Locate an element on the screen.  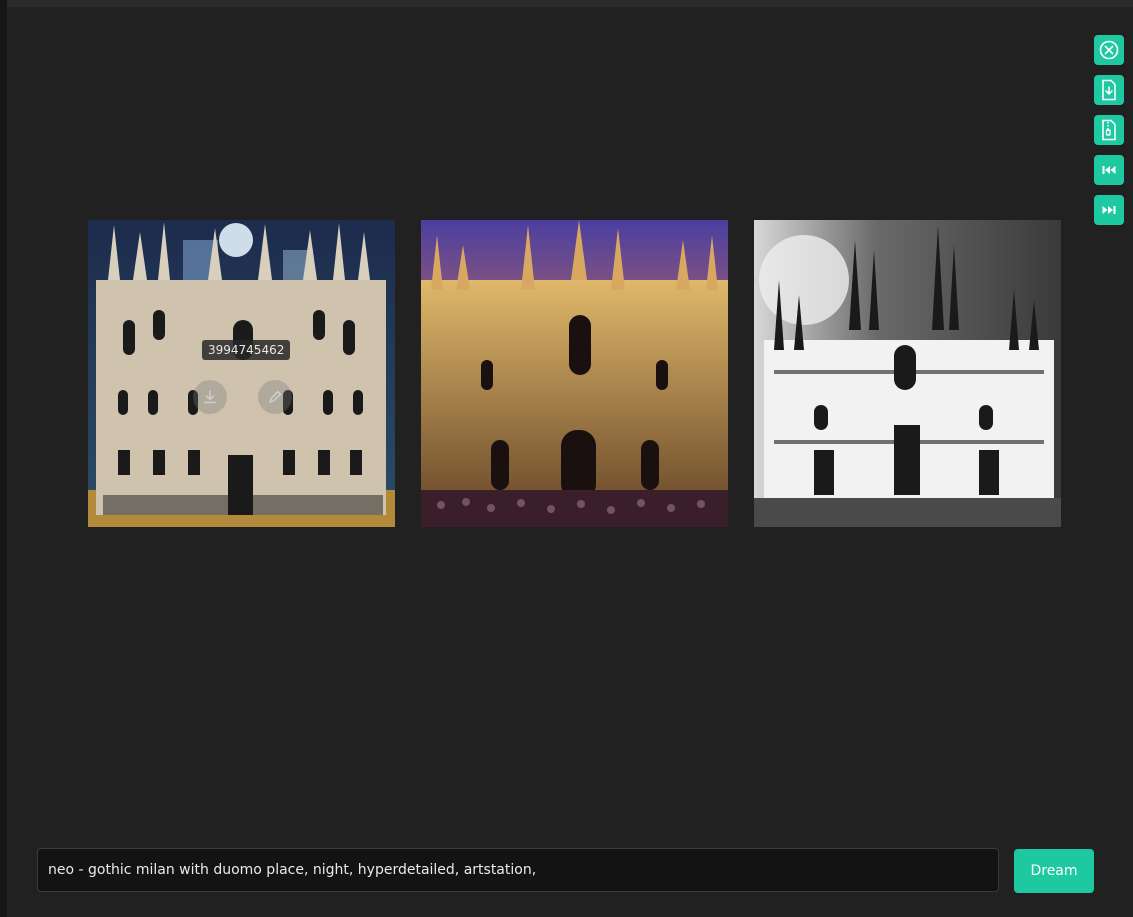
skip-forward-icon is located at coordinates (1109, 210).